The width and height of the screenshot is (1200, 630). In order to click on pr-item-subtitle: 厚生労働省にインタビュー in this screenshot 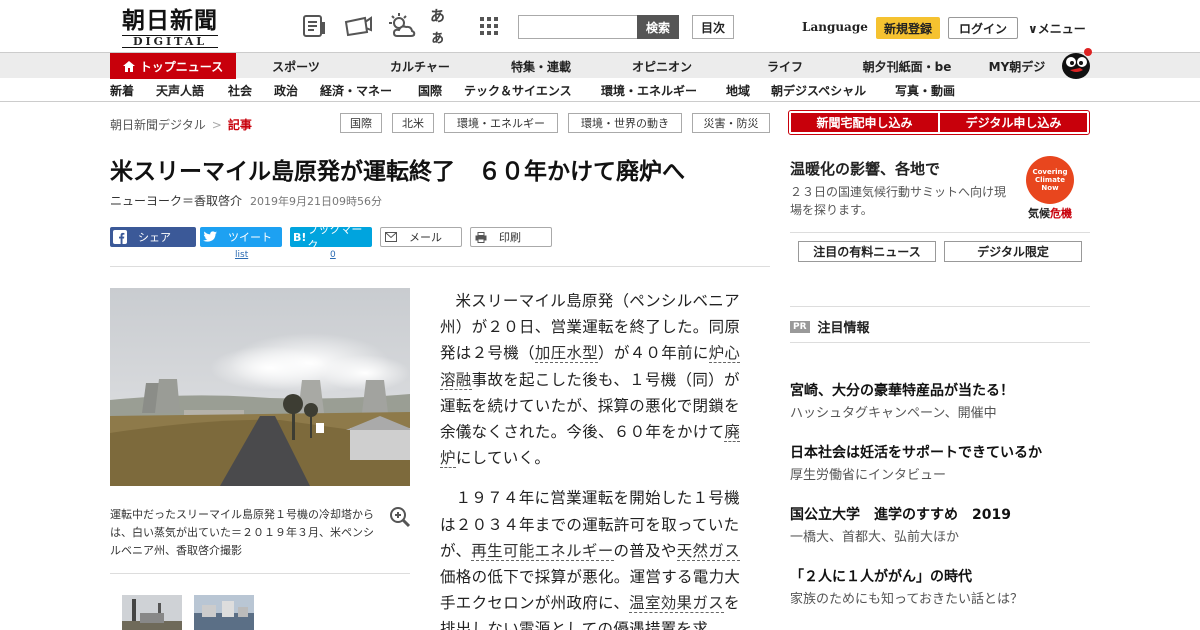, I will do `click(868, 475)`.